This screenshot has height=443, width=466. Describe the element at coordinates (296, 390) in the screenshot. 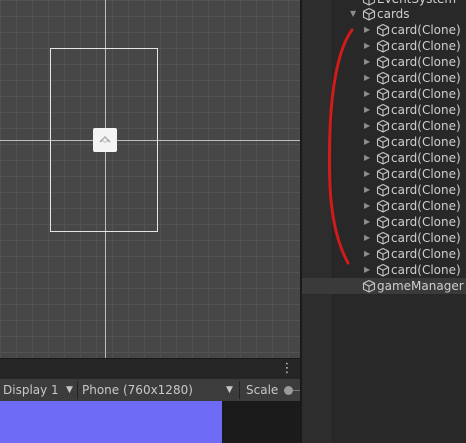

I see `scale-slider-track` at that location.